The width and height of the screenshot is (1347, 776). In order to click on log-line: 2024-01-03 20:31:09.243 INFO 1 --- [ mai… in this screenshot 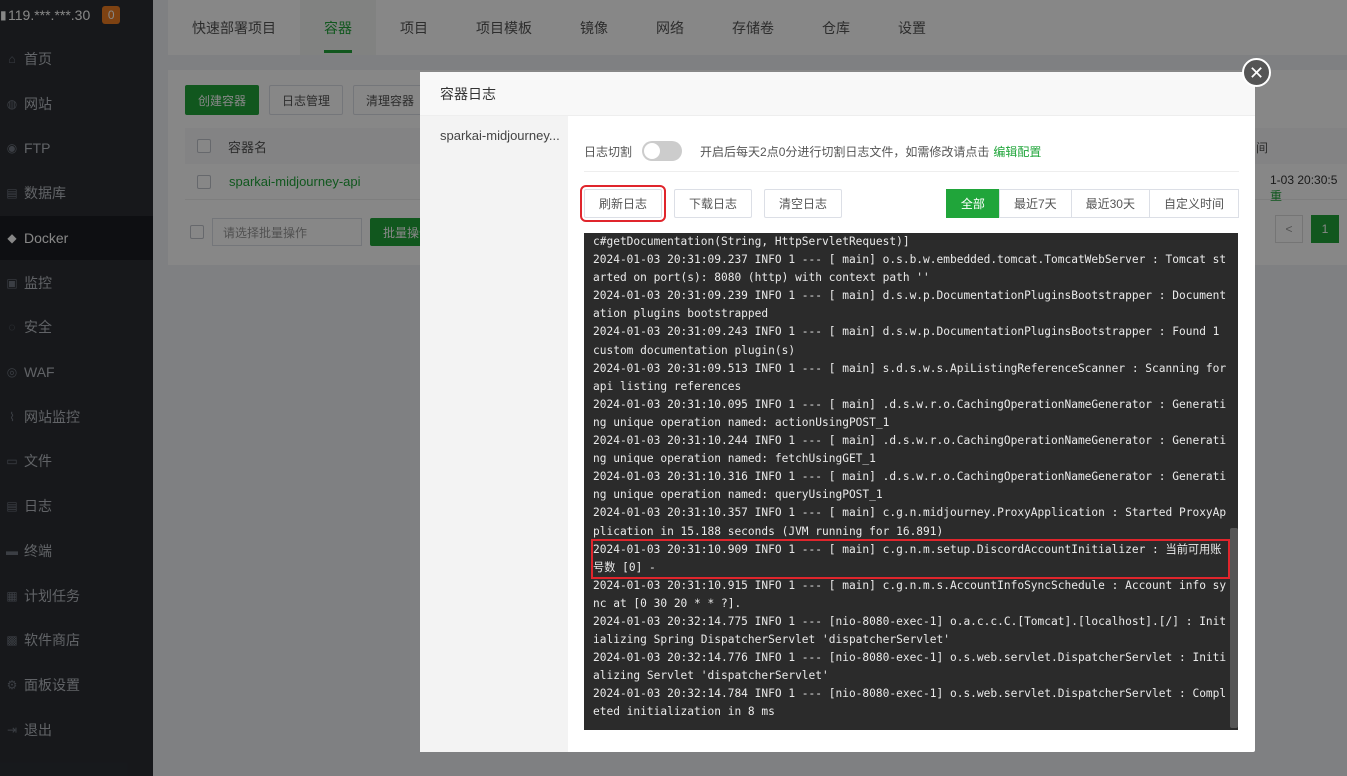, I will do `click(910, 341)`.